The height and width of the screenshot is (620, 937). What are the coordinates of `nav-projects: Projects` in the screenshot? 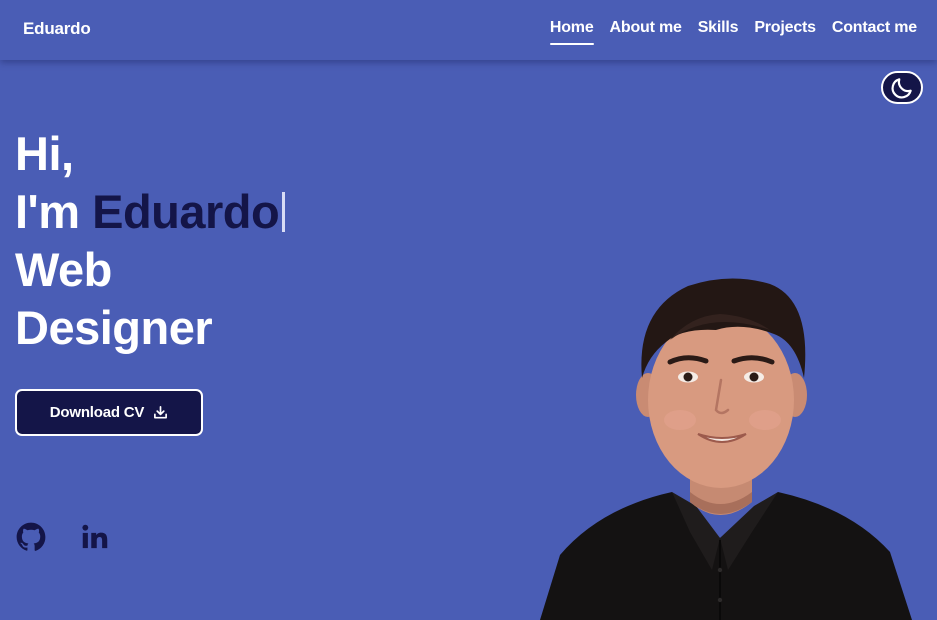 It's located at (785, 31).